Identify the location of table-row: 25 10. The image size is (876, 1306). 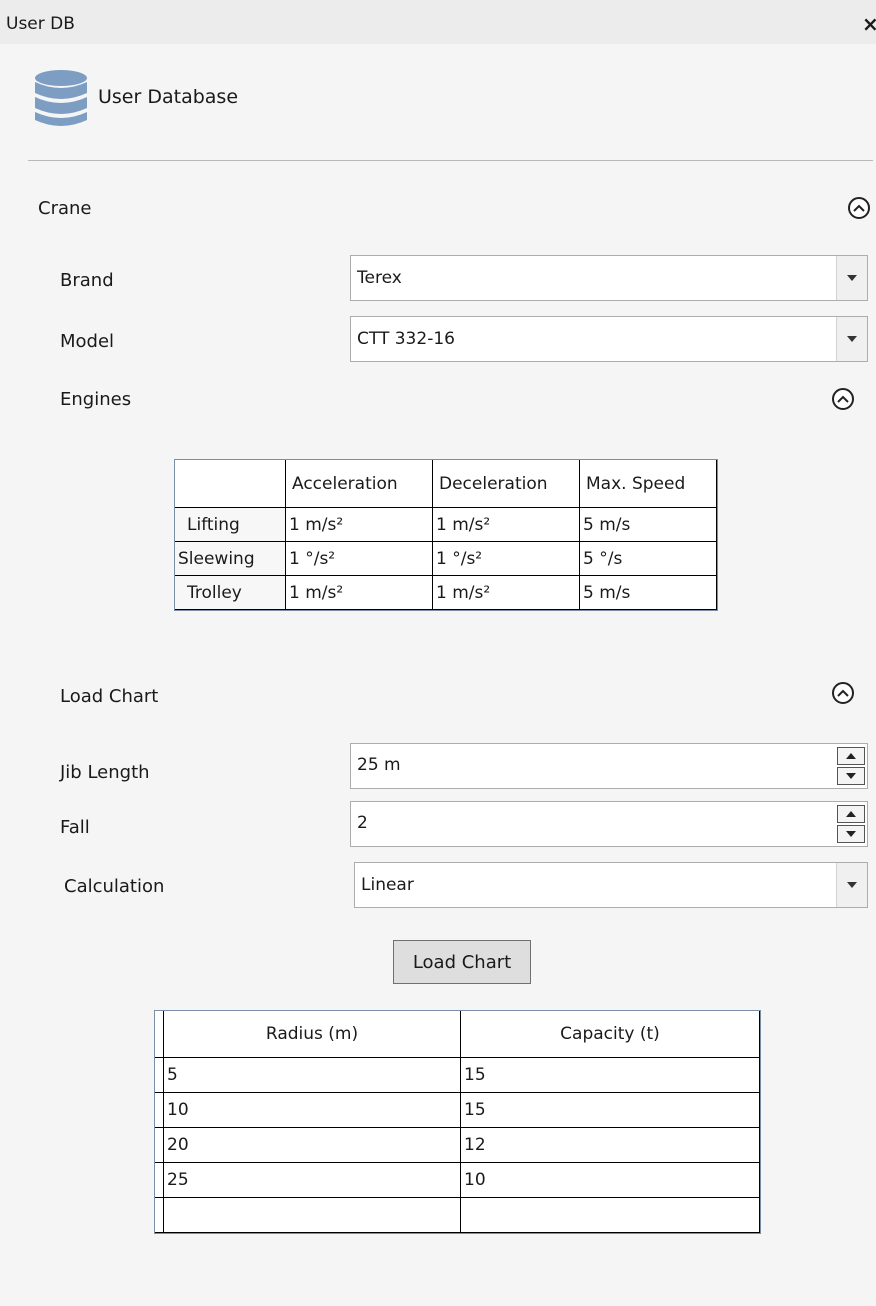
(457, 1180).